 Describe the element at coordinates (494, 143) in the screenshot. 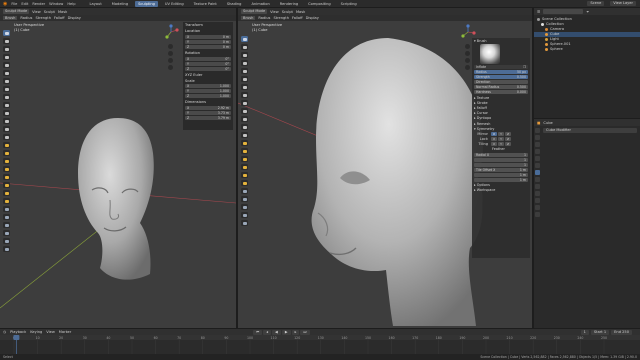

I see `tiling-x-toggle: X` at that location.